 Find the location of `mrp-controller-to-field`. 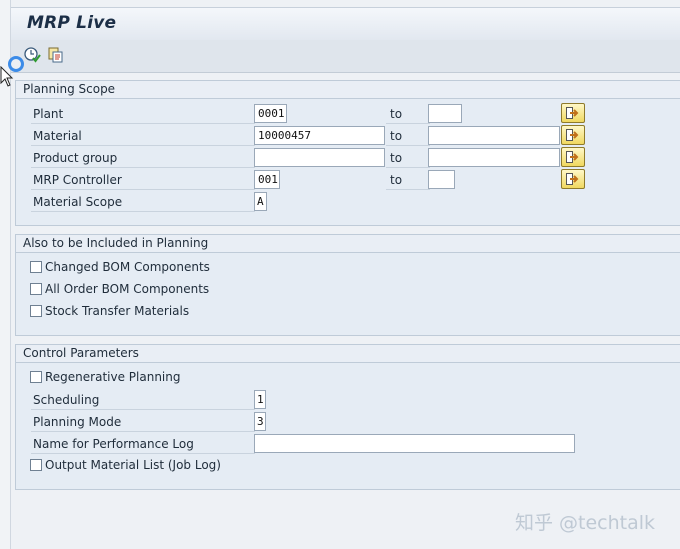

mrp-controller-to-field is located at coordinates (441, 179).